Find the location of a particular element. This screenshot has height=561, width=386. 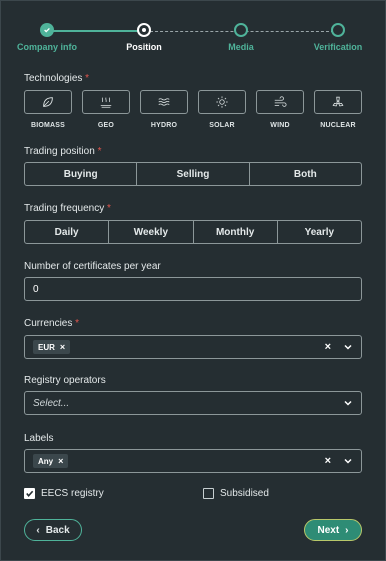

trading-position-label: Trading position * is located at coordinates (62, 151).